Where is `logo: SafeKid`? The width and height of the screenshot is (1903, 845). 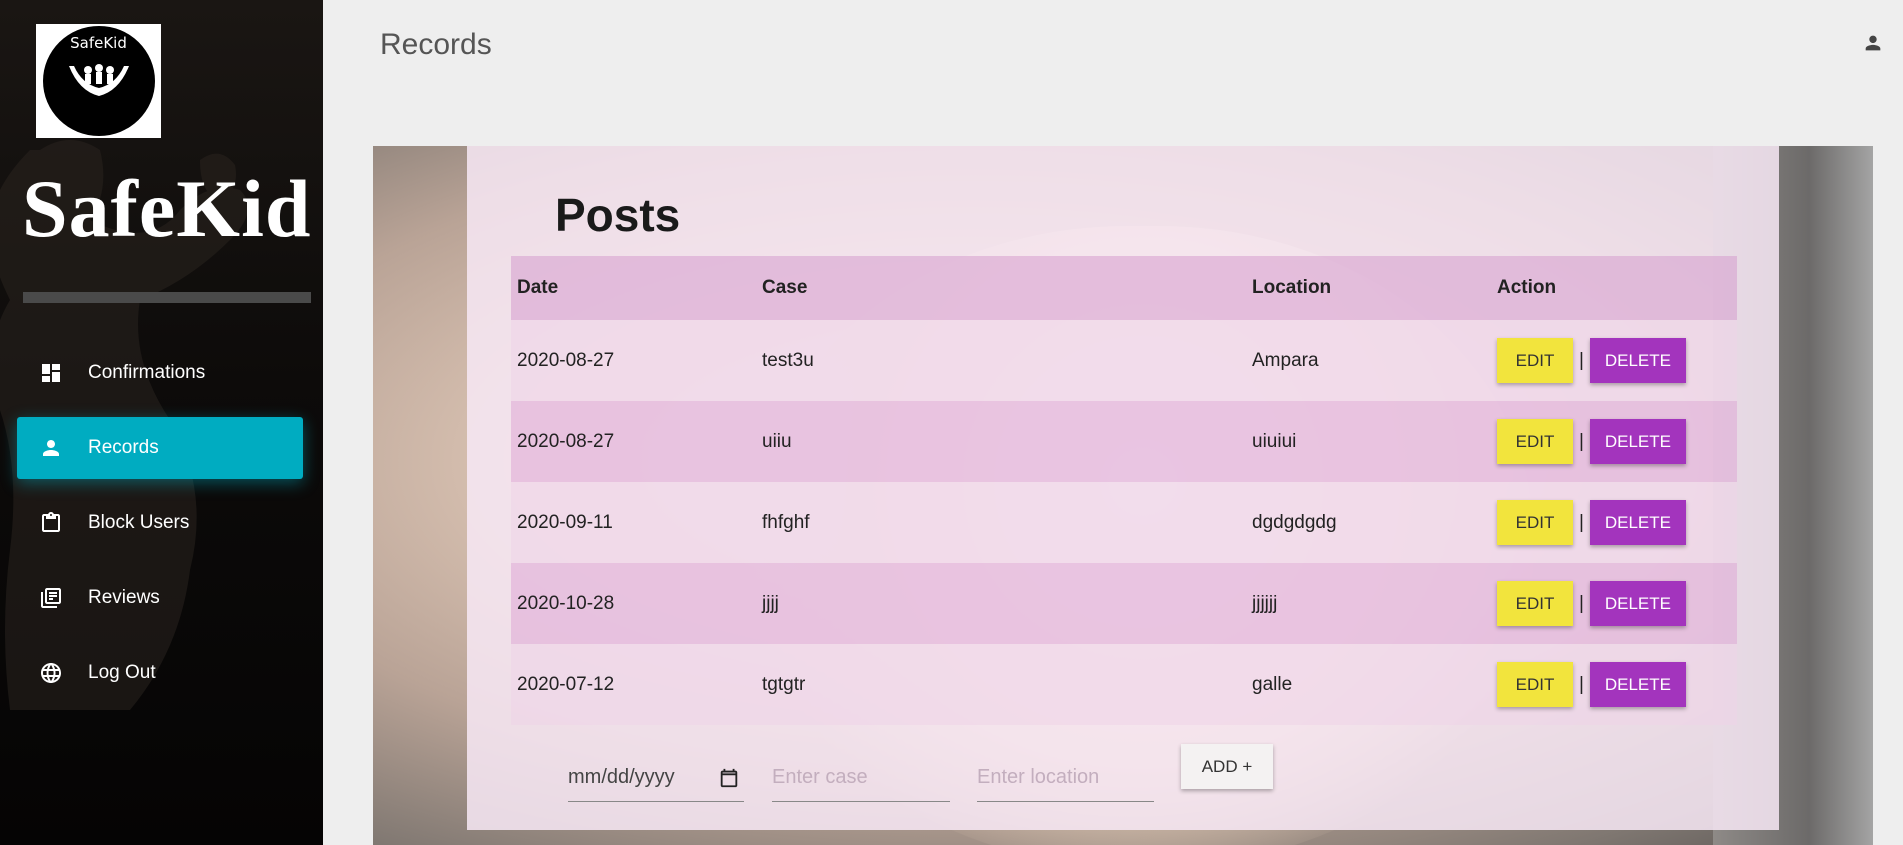 logo: SafeKid is located at coordinates (98, 81).